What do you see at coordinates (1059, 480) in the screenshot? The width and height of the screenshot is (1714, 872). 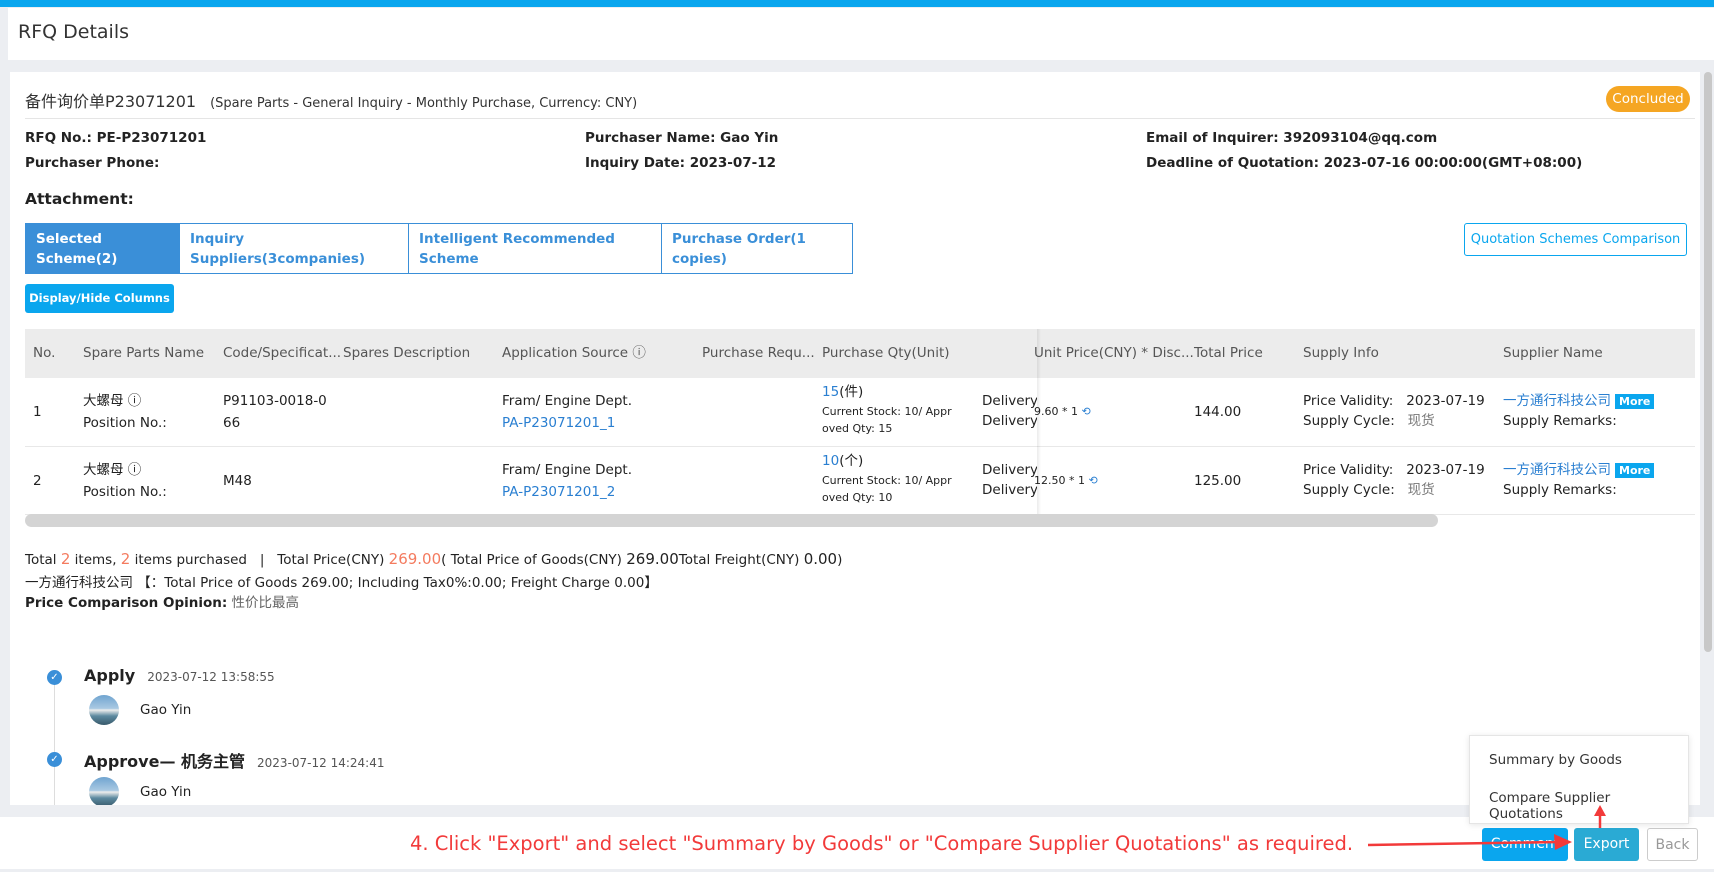 I see `unit-price: 12.50 * 1` at bounding box center [1059, 480].